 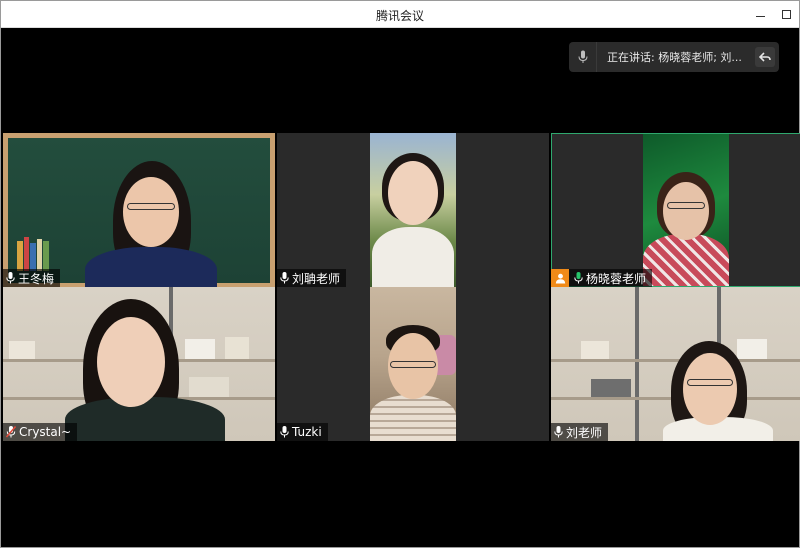 I want to click on window-title: 腾讯会议, so click(x=399, y=16).